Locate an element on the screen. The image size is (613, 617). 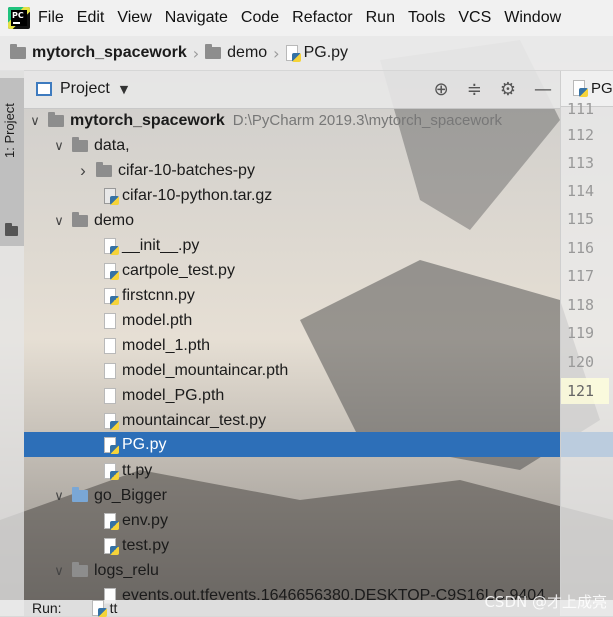
locate-crosshair-icon: ⊕ is located at coordinates (441, 89).